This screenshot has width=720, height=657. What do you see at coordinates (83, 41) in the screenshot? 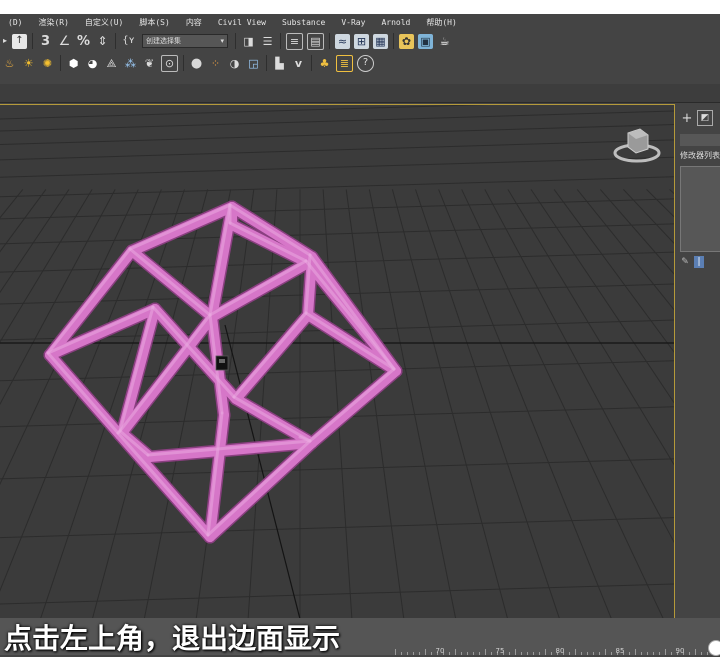
I see `percent-snap-icon: %` at bounding box center [83, 41].